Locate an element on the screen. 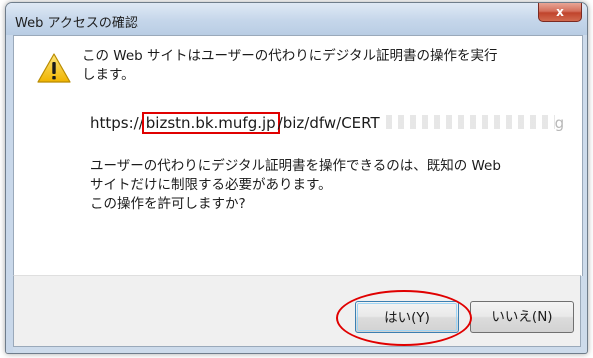 Image resolution: width=593 pixels, height=358 pixels. url-prefix: https:// is located at coordinates (117, 123).